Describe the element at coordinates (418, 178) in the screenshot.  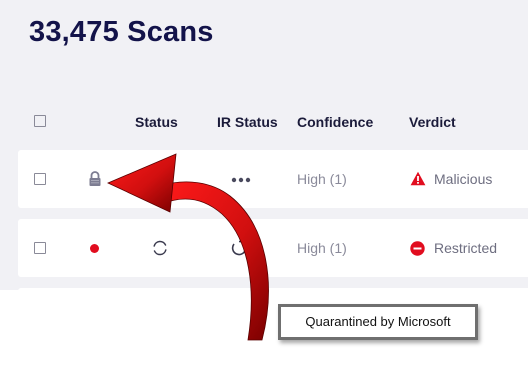
I see `warning-icon` at that location.